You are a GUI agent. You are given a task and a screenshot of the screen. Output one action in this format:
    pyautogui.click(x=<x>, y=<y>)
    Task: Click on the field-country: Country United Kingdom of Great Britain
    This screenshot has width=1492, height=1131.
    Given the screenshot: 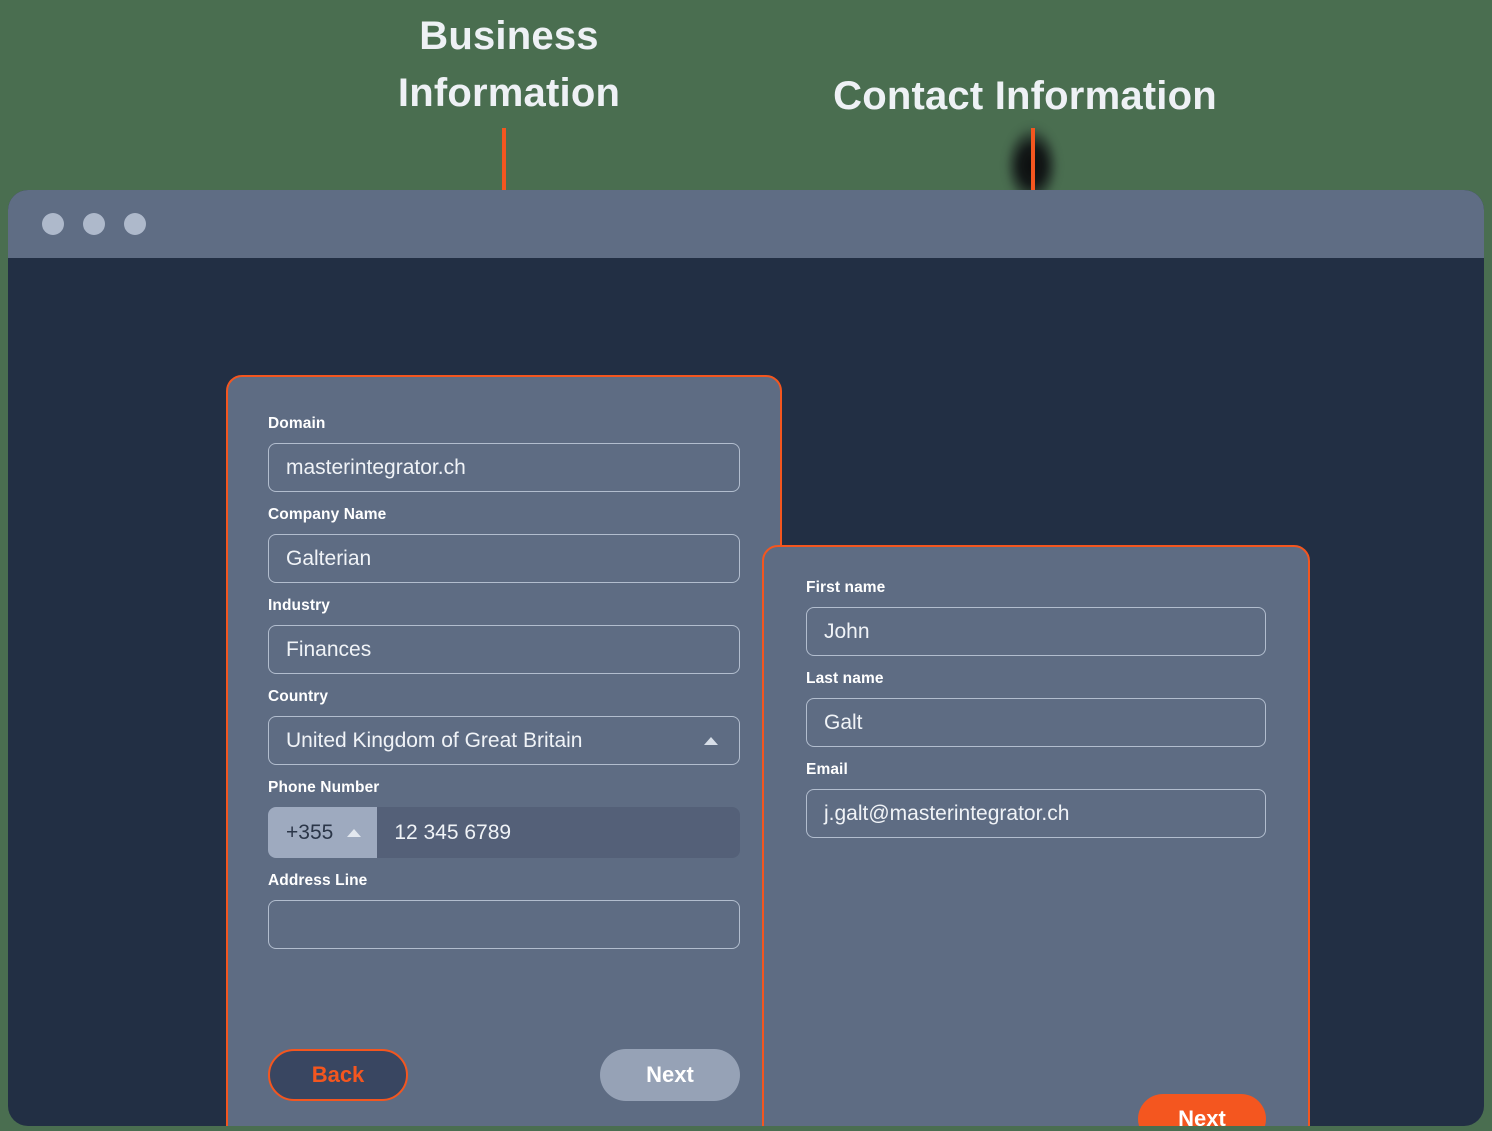 What is the action you would take?
    pyautogui.click(x=504, y=726)
    